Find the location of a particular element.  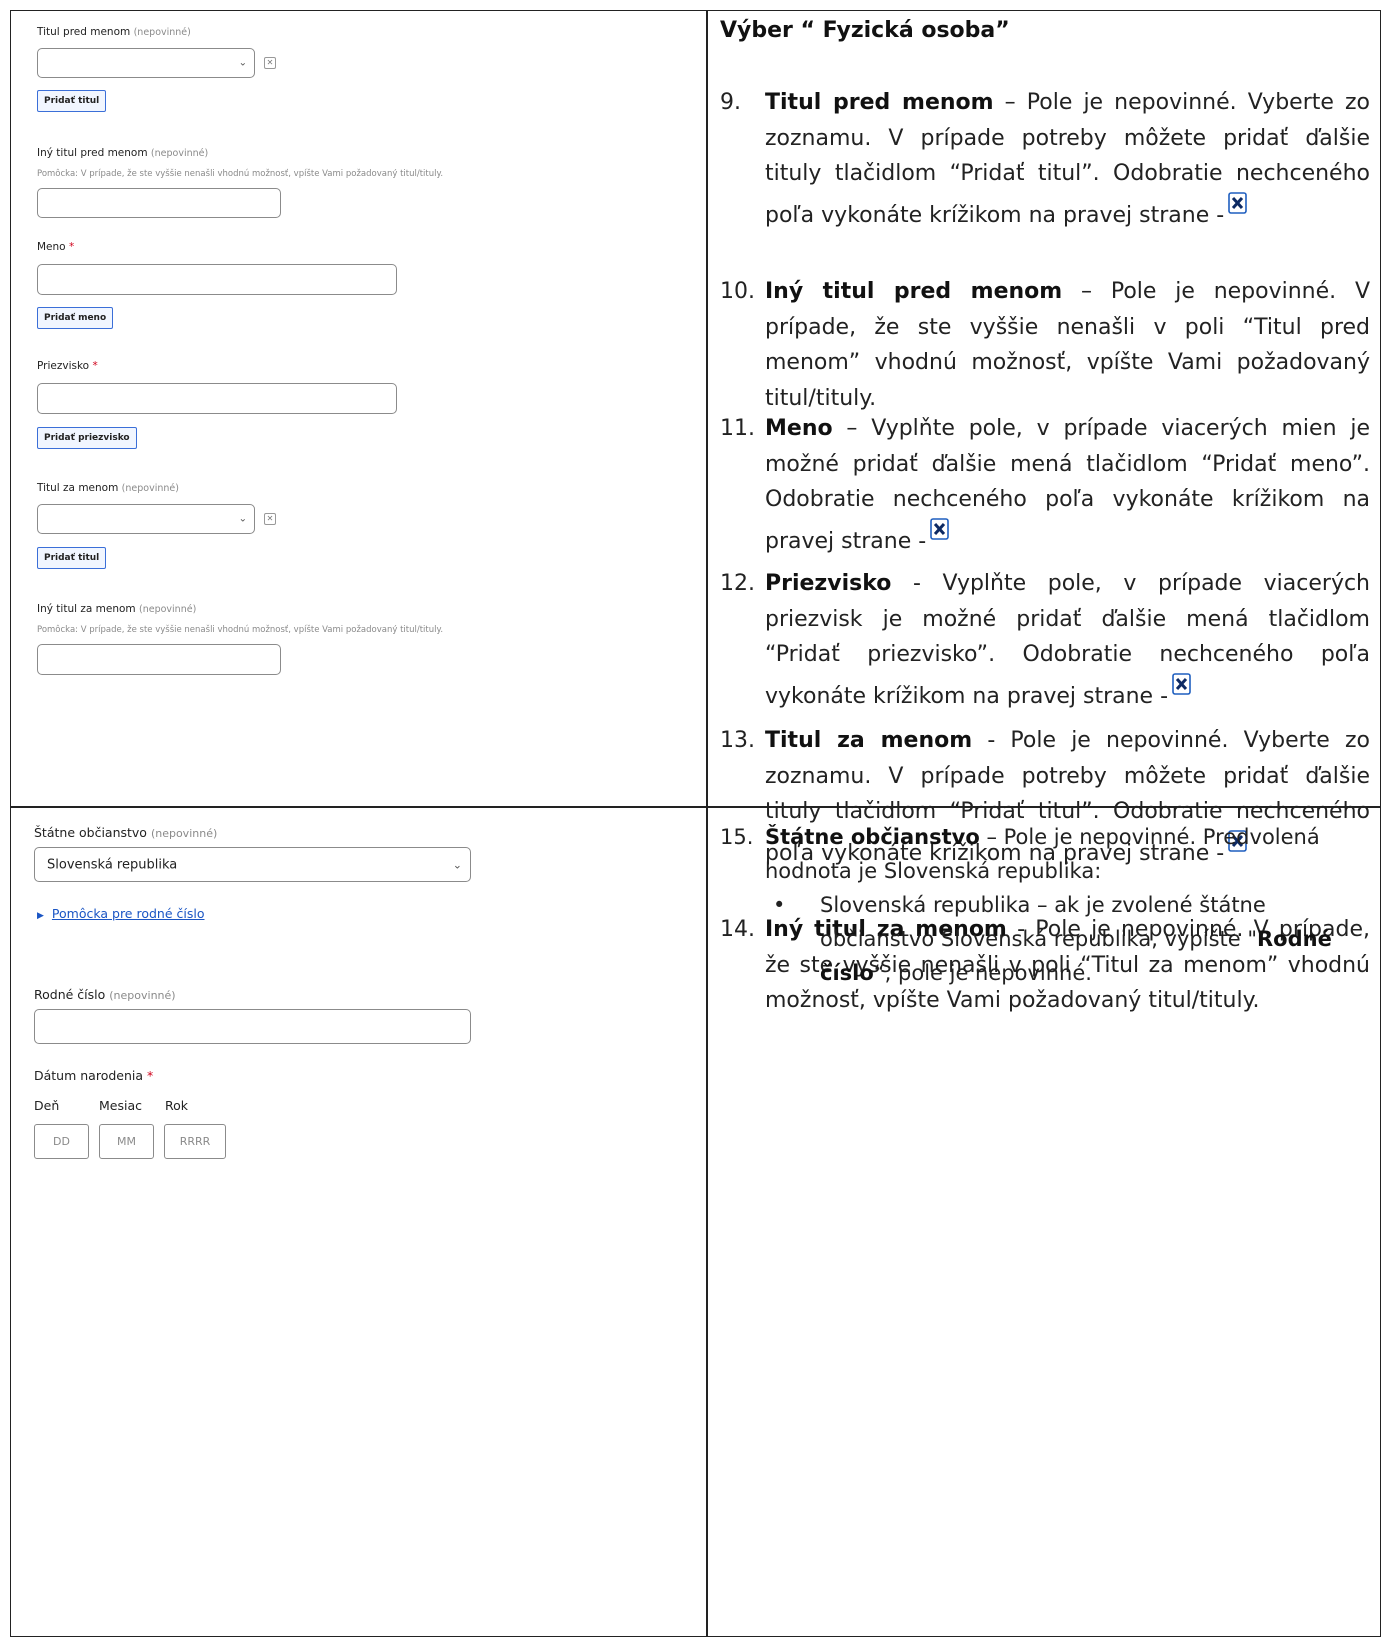

item-term: Štátne občianstvo is located at coordinates (872, 837).